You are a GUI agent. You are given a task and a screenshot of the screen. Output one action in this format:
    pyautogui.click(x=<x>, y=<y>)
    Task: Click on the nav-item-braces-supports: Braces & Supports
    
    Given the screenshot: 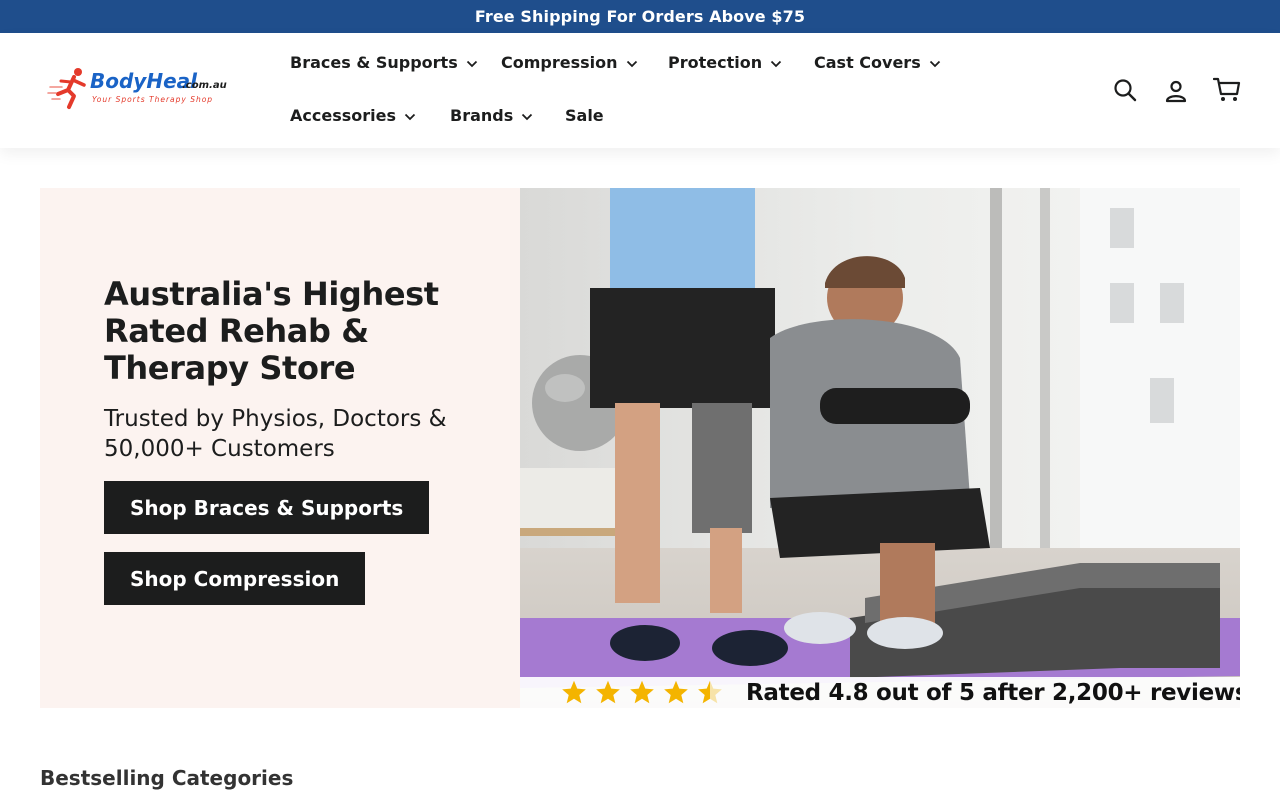 What is the action you would take?
    pyautogui.click(x=384, y=62)
    